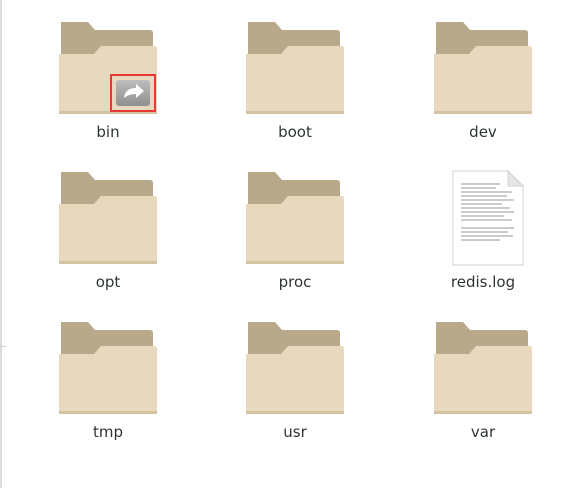 The height and width of the screenshot is (488, 575). What do you see at coordinates (295, 132) in the screenshot?
I see `file-label: boot` at bounding box center [295, 132].